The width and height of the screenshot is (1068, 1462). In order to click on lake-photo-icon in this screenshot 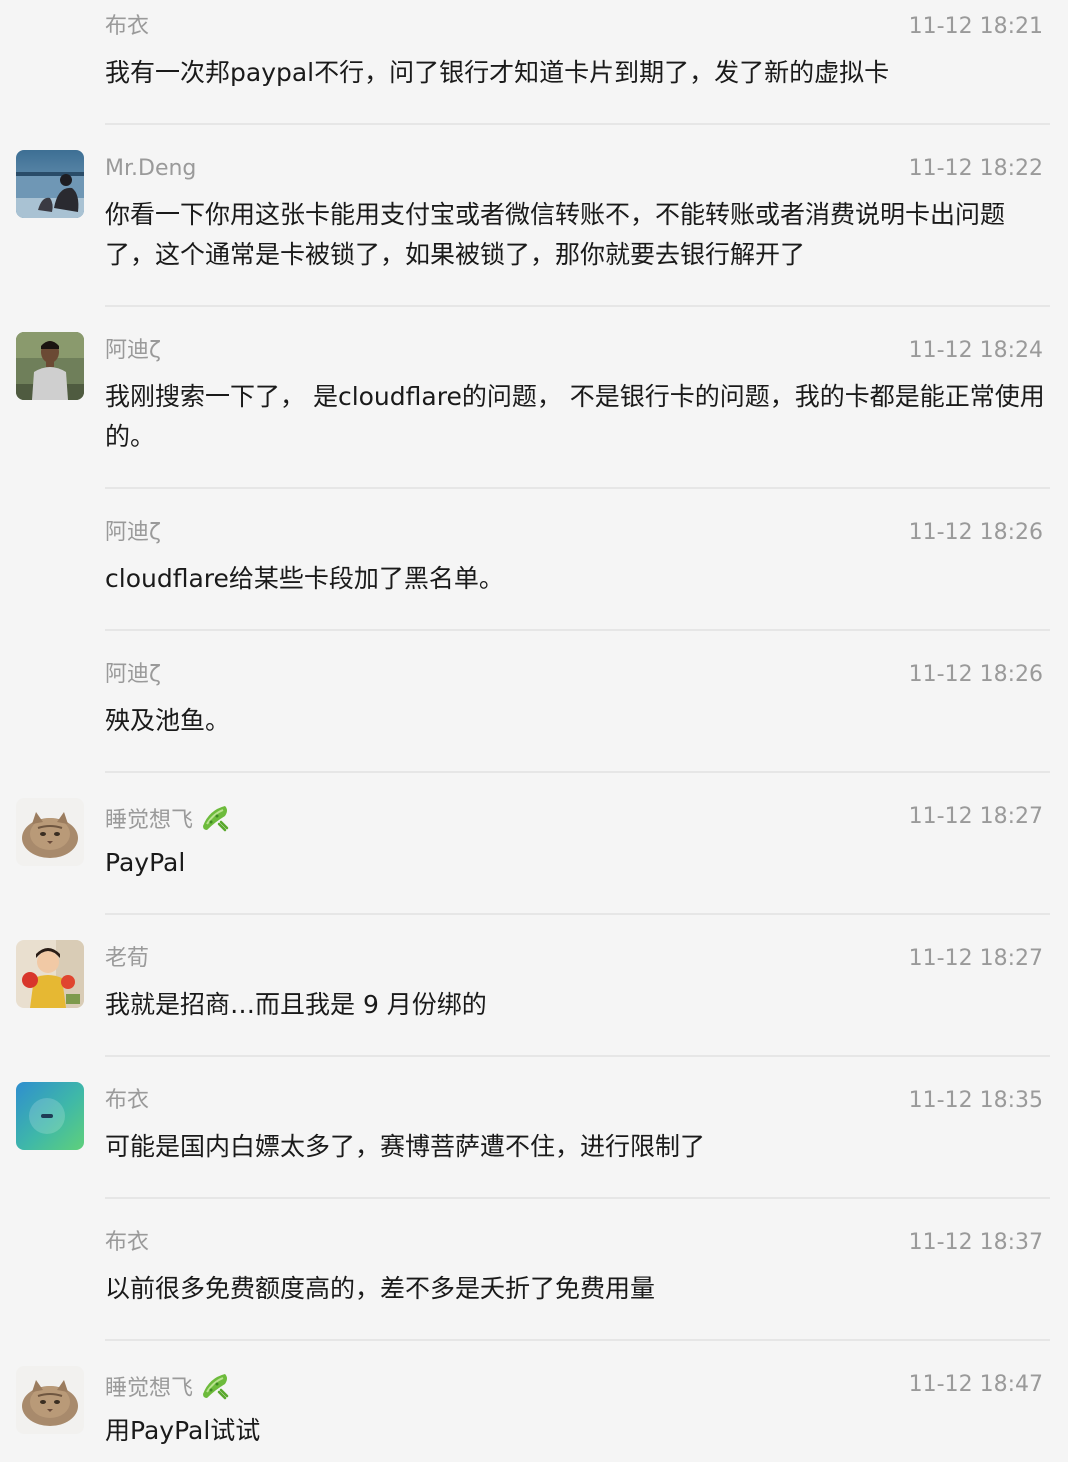, I will do `click(50, 184)`.